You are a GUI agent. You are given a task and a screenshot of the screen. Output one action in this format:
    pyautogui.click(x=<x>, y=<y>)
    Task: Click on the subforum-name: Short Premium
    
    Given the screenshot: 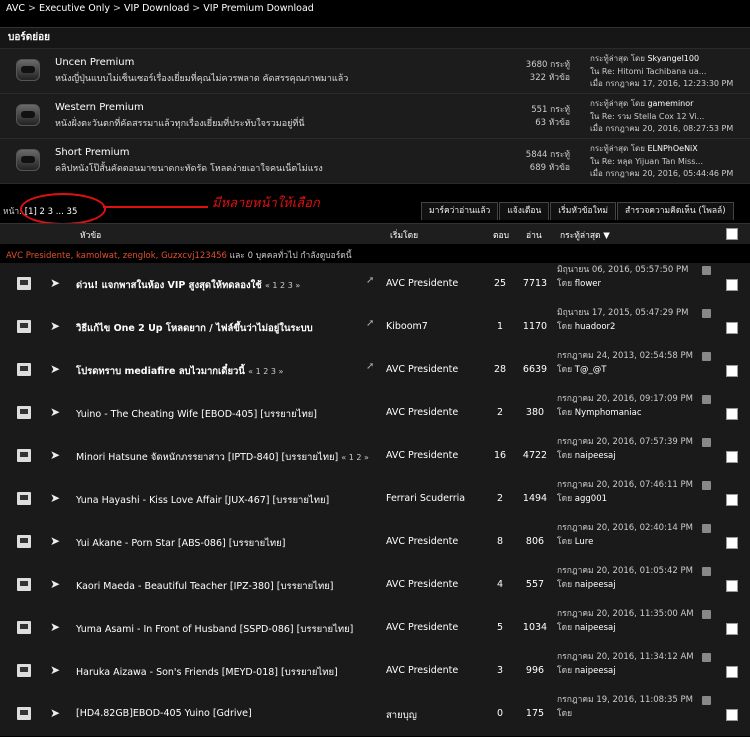 What is the action you would take?
    pyautogui.click(x=92, y=152)
    